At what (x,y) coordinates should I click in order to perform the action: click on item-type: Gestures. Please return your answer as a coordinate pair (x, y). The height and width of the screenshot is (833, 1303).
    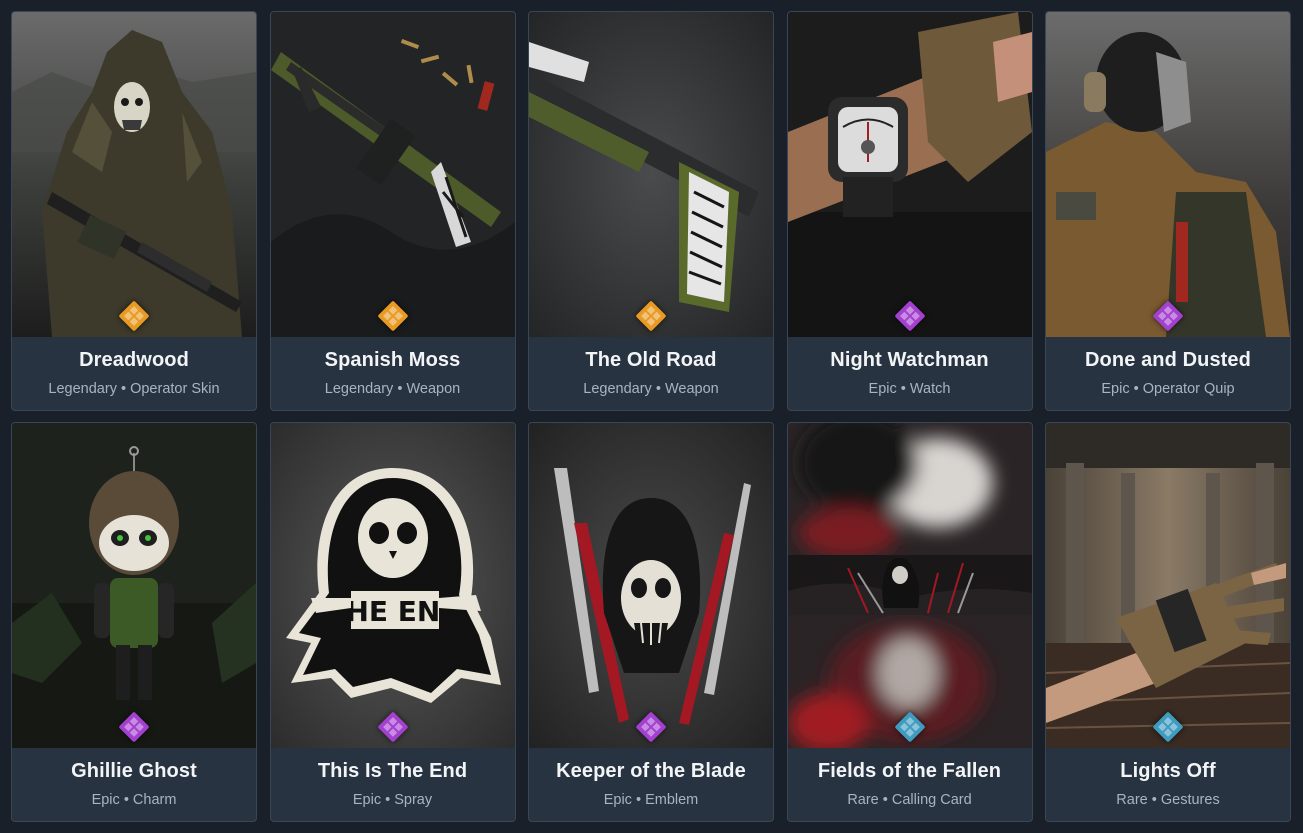
    Looking at the image, I should click on (1190, 800).